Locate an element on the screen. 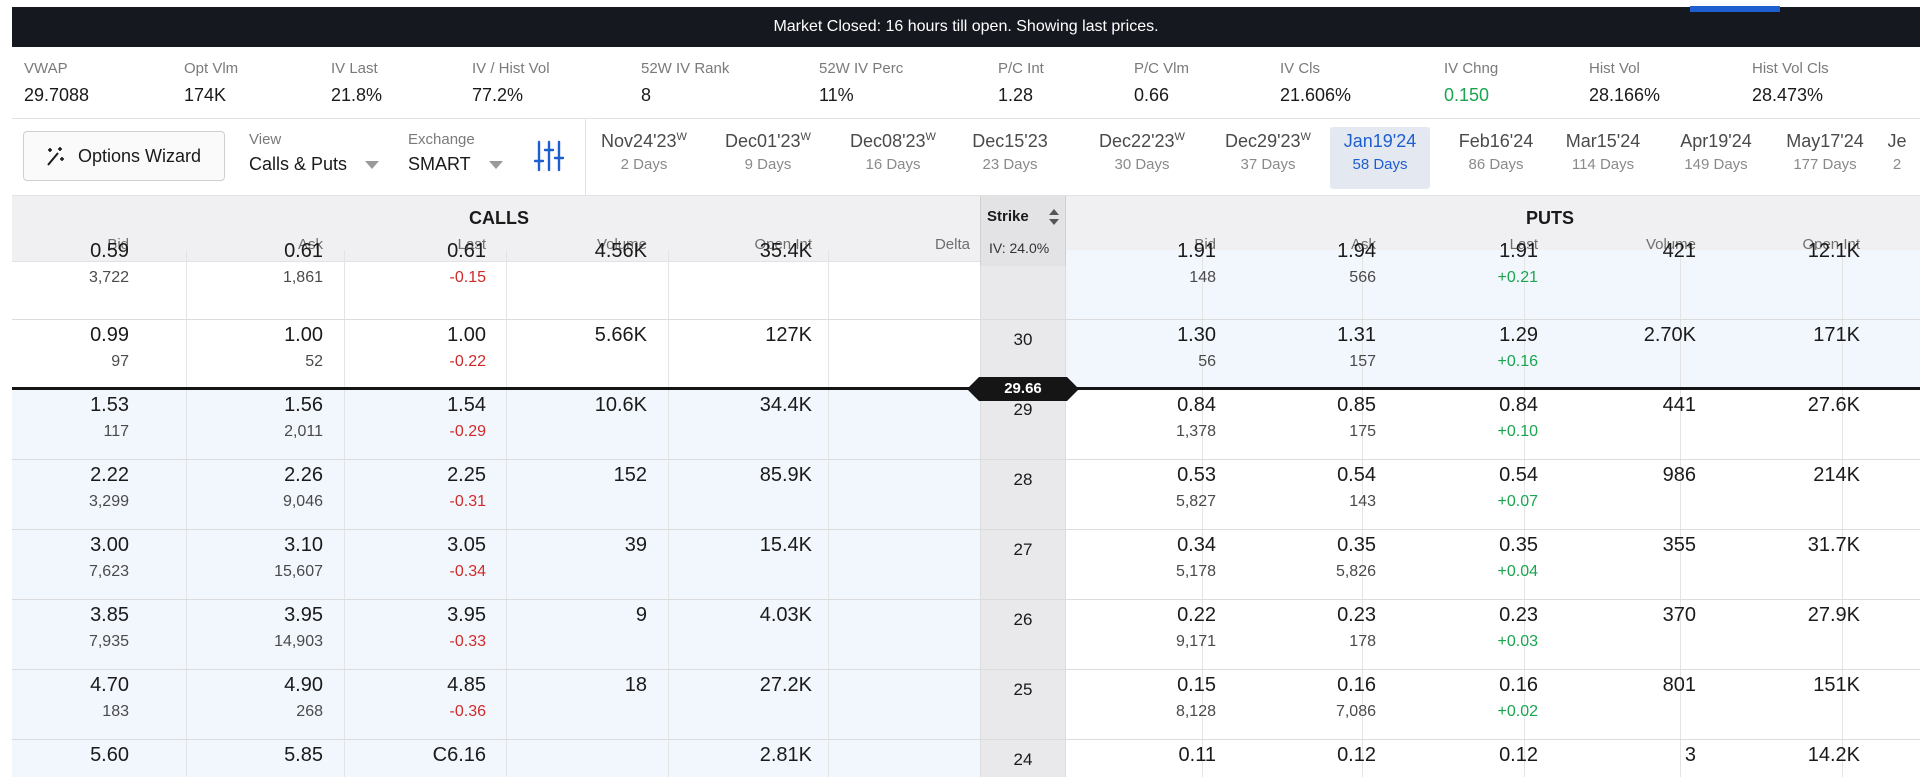  put-open-int: 214K is located at coordinates (1836, 475).